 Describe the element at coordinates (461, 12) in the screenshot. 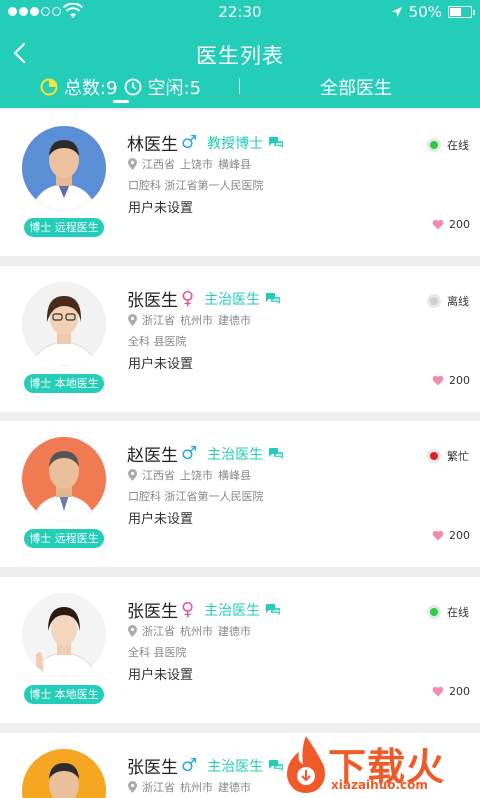

I see `battery-icon` at that location.